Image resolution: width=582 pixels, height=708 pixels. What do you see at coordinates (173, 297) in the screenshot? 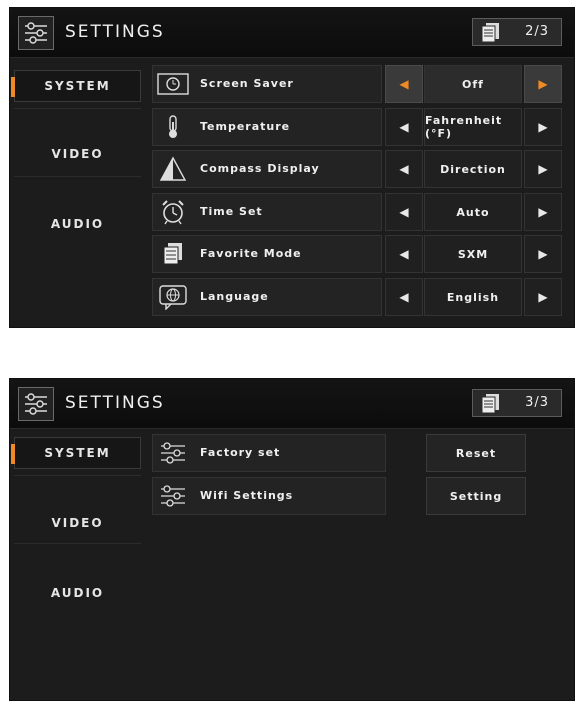
I see `globe-icon` at bounding box center [173, 297].